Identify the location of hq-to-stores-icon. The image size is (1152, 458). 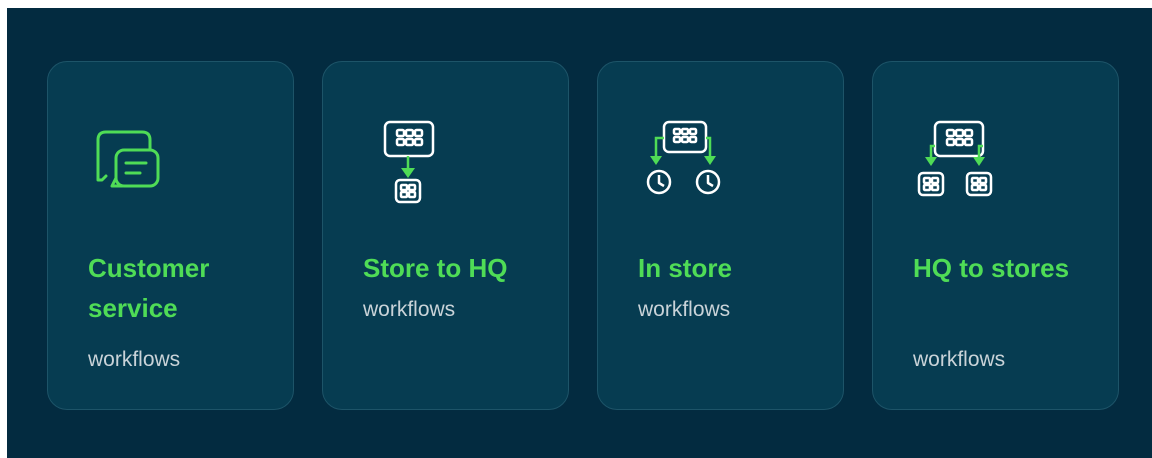
(968, 161).